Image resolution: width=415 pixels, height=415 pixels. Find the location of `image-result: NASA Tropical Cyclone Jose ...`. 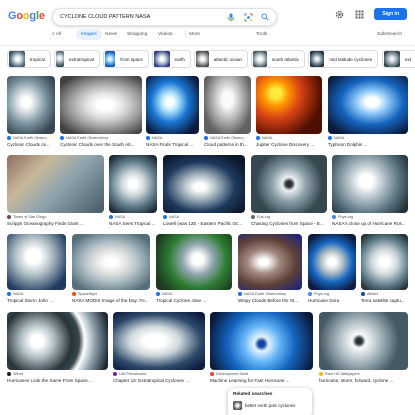

image-result: NASA Tropical Cyclone Jose ... is located at coordinates (194, 272).